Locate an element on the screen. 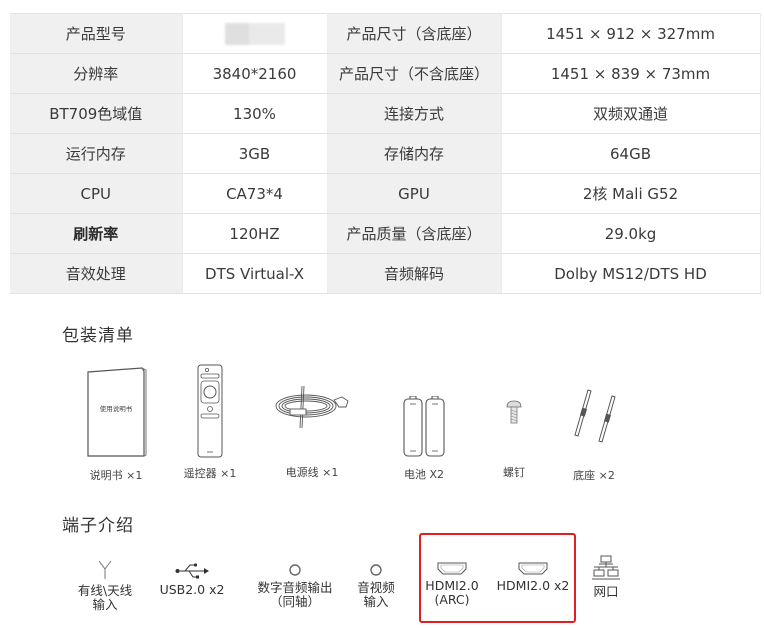  port-ethernet: 网口 is located at coordinates (606, 577).